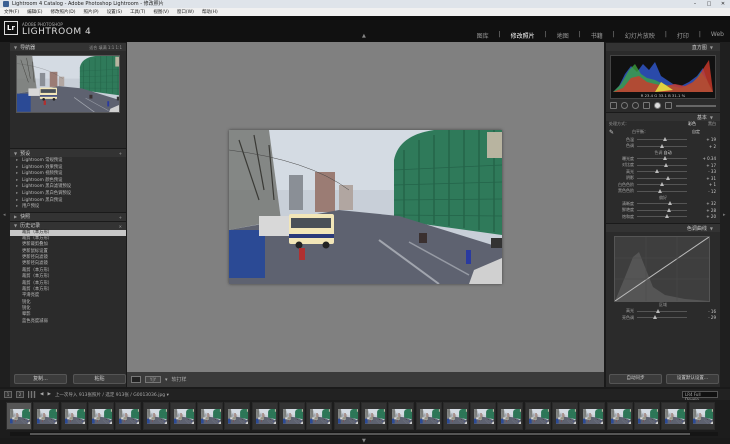 Image resolution: width=730 pixels, height=444 pixels. What do you see at coordinates (68, 322) in the screenshot?
I see `history-item: 蓝色亮度减弱` at bounding box center [68, 322].